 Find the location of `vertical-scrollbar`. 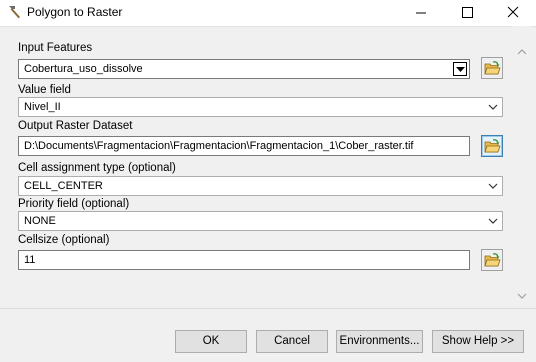

vertical-scrollbar is located at coordinates (522, 167).